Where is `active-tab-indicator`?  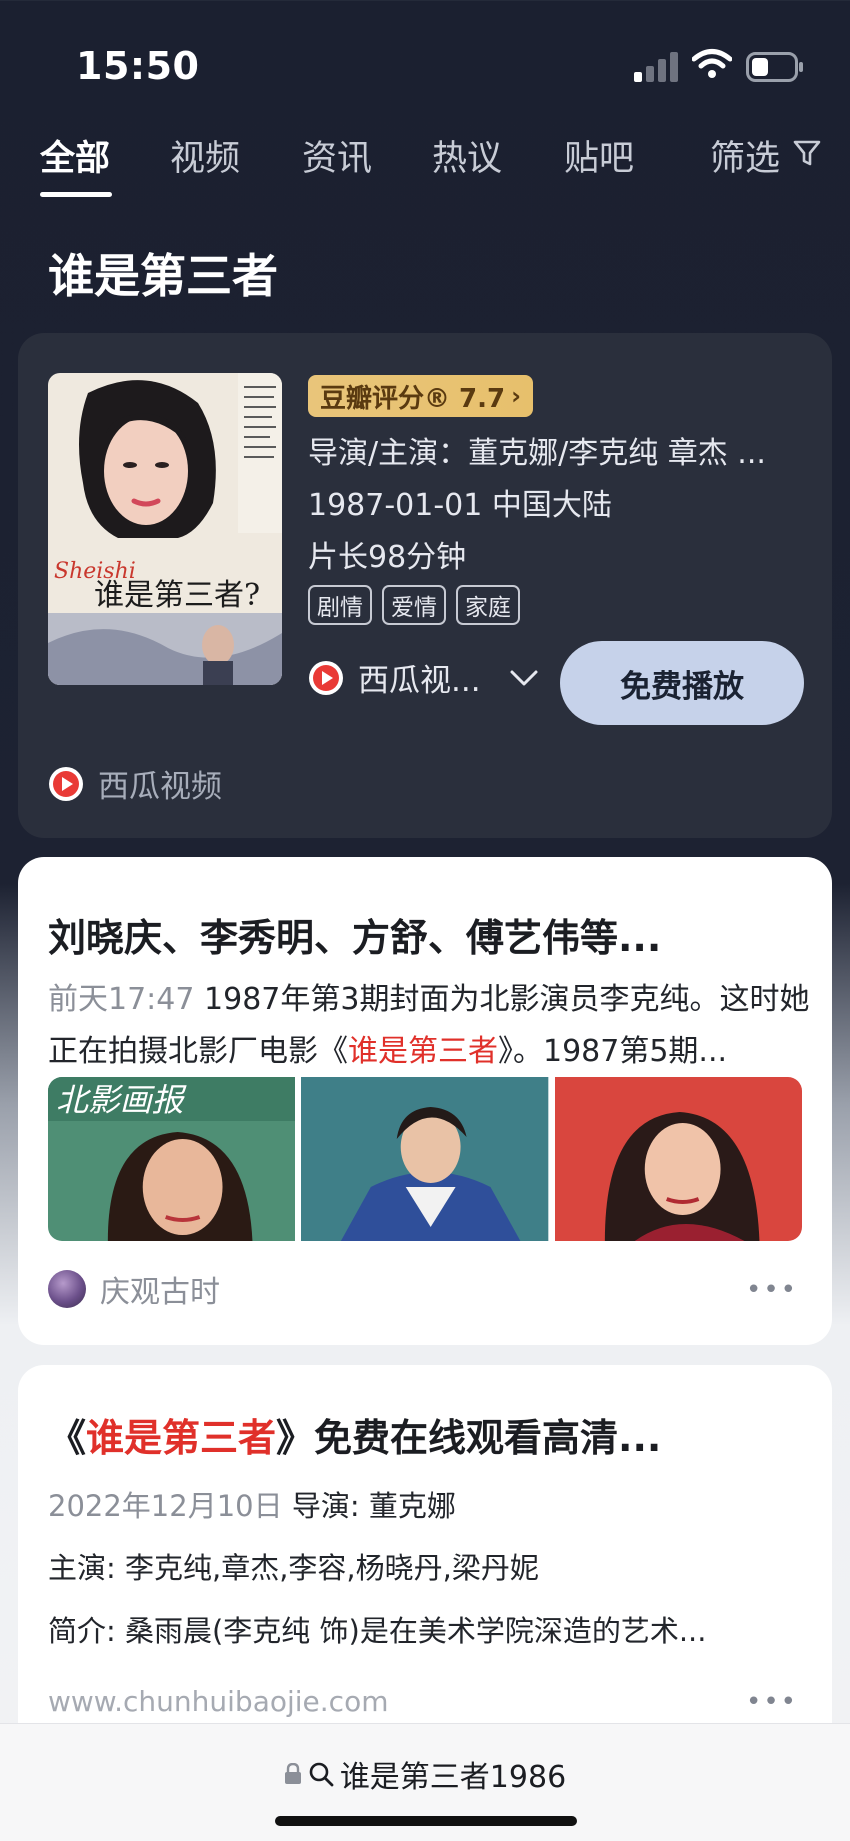
active-tab-indicator is located at coordinates (76, 194).